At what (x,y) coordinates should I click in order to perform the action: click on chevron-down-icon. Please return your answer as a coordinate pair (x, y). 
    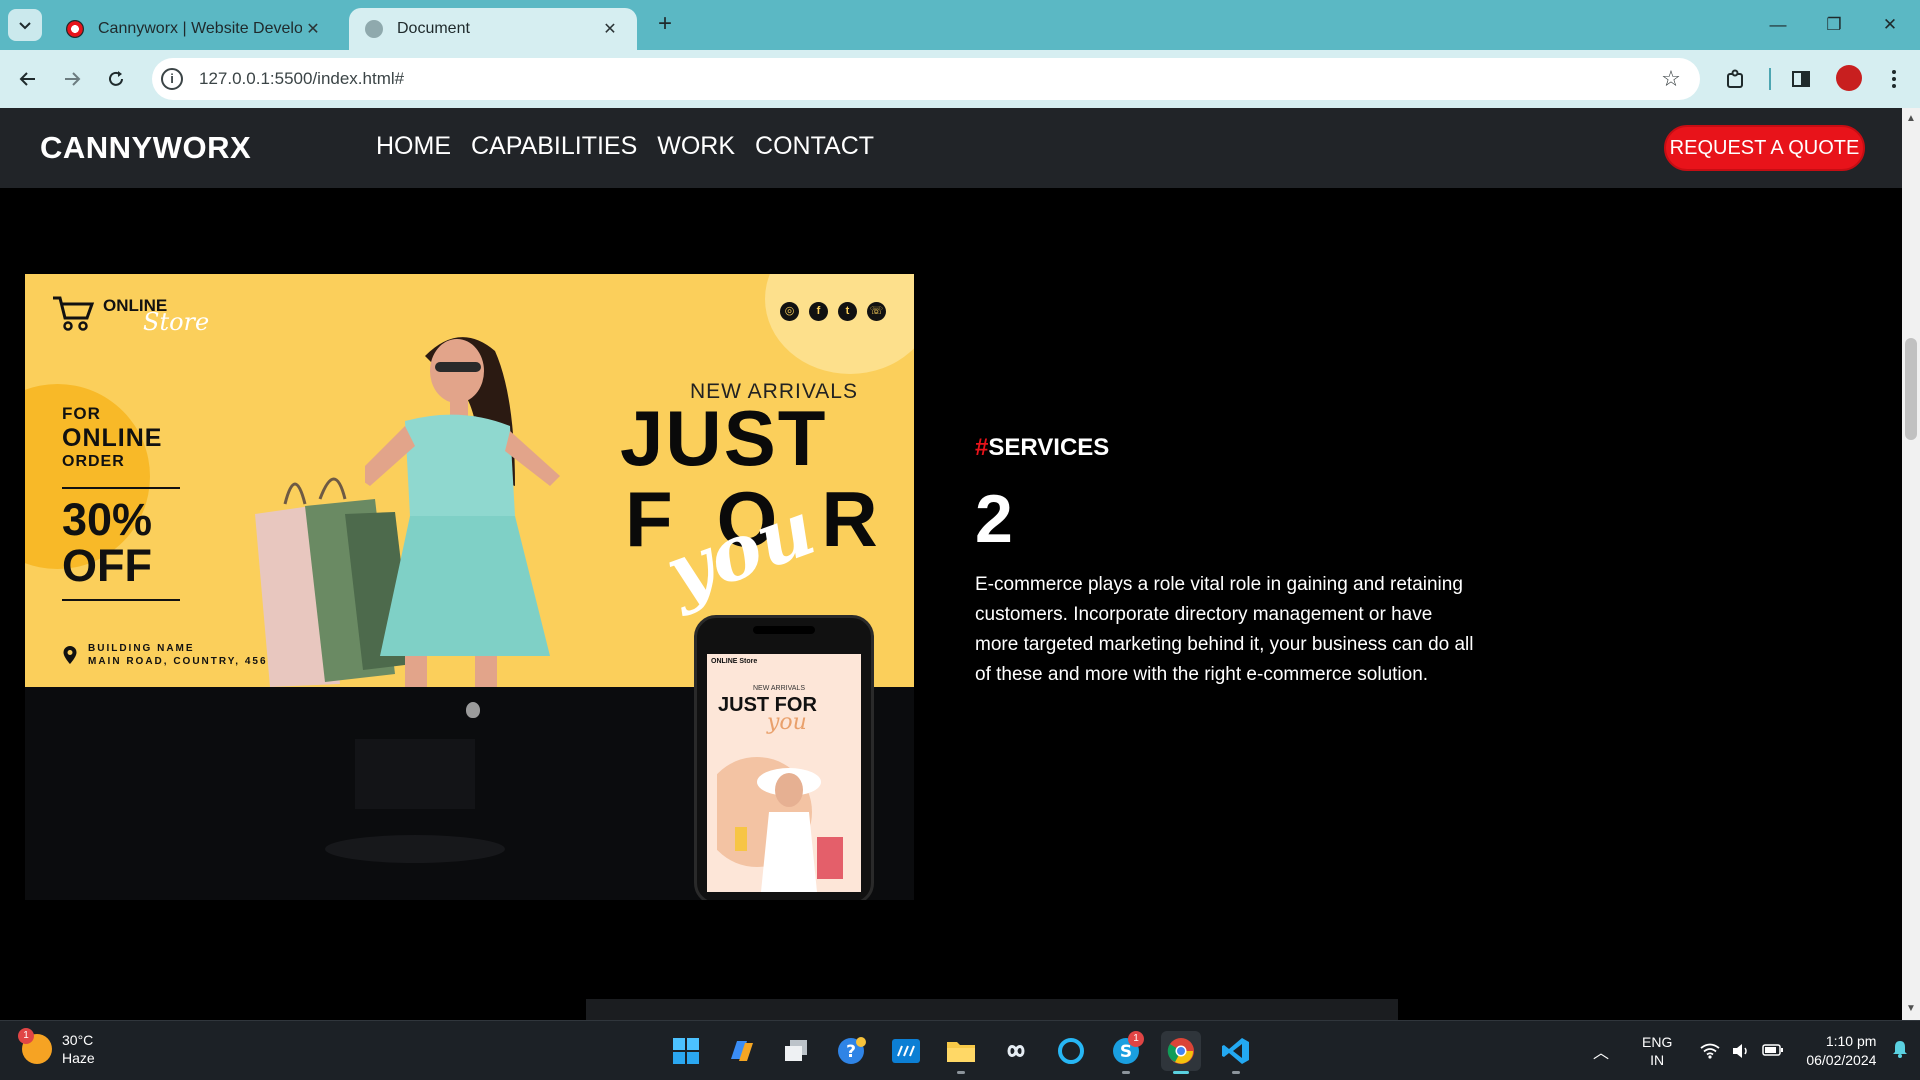
    Looking at the image, I should click on (25, 26).